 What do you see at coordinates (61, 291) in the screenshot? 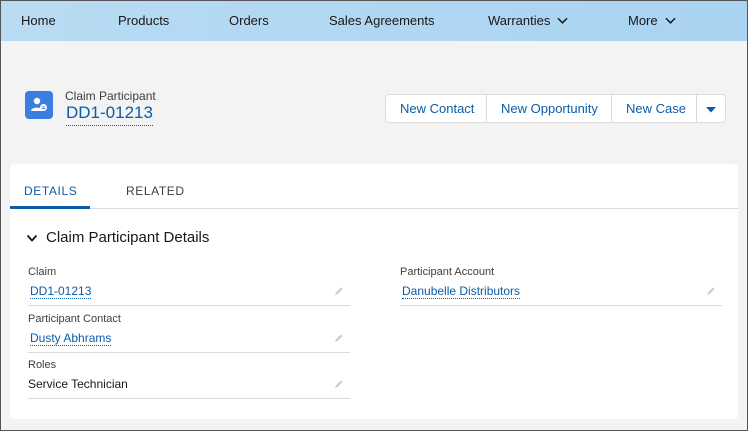
I see `claim-link: DD1-01213` at bounding box center [61, 291].